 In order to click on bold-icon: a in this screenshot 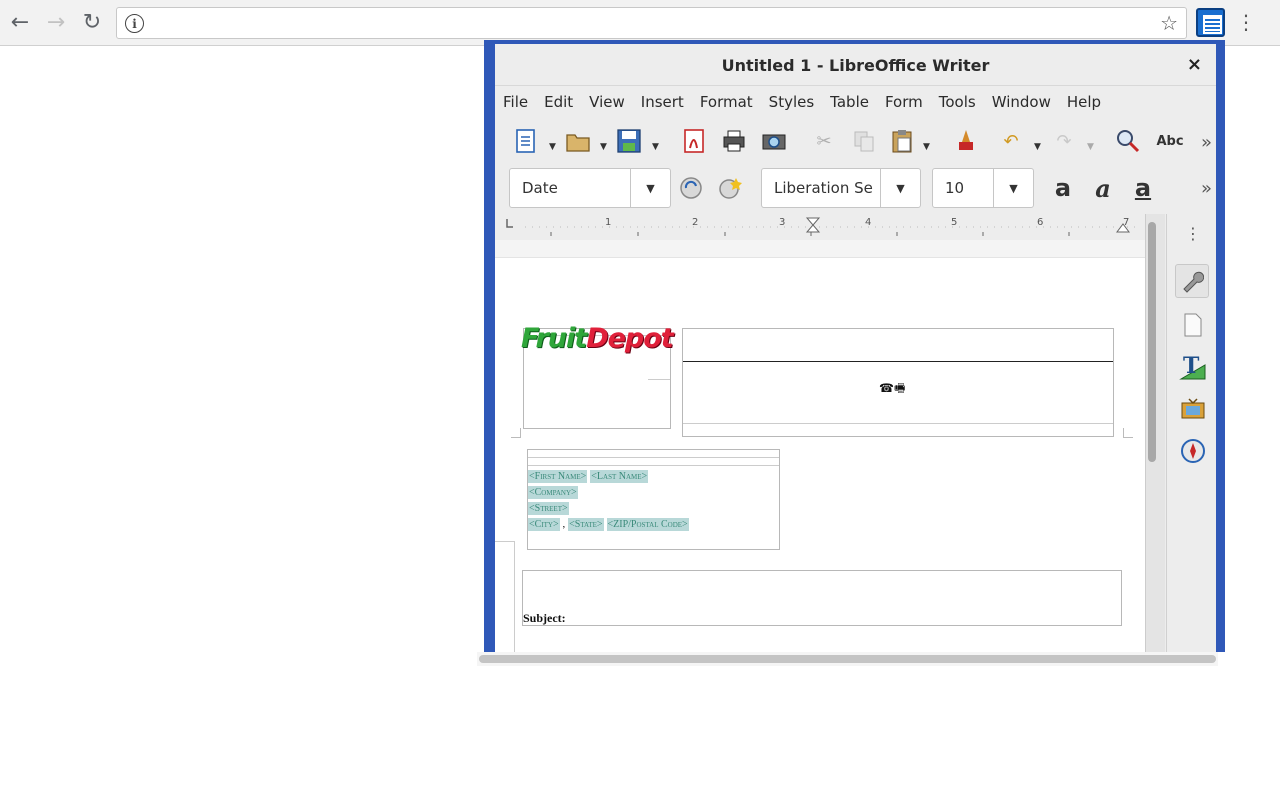, I will do `click(1063, 188)`.